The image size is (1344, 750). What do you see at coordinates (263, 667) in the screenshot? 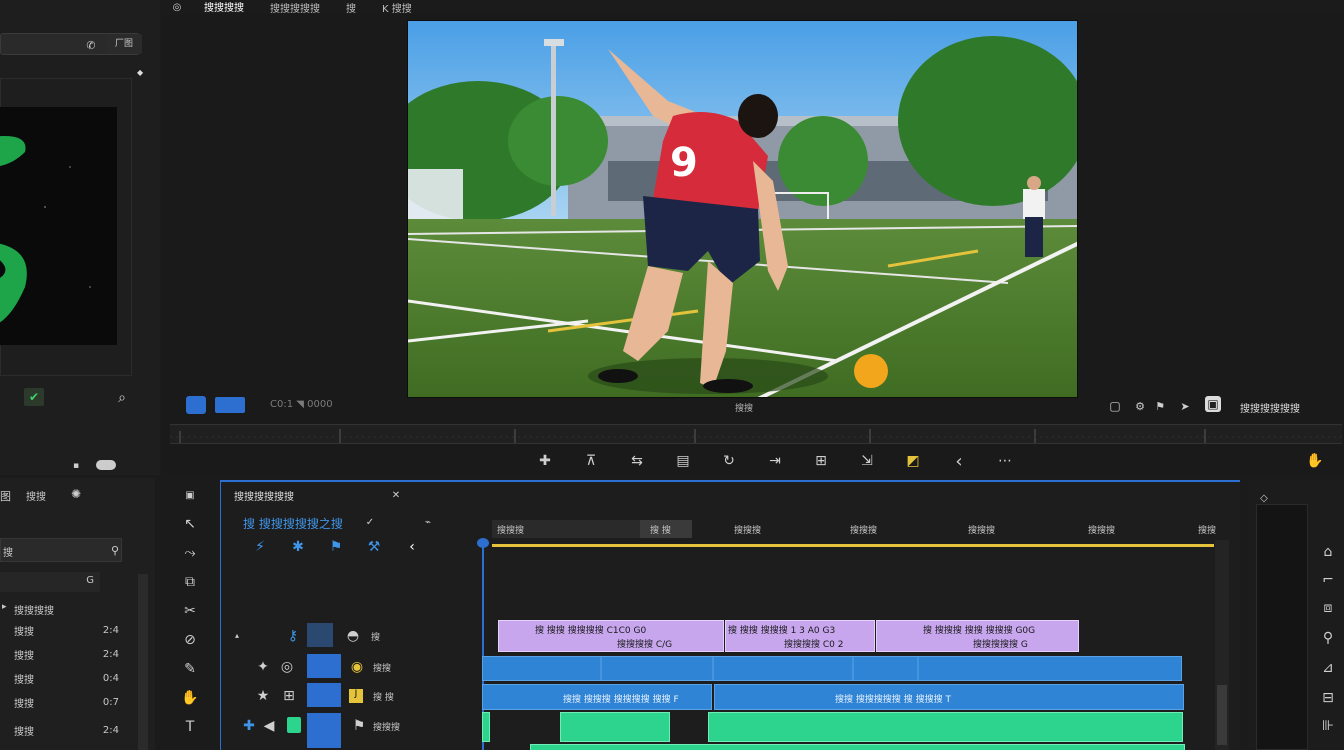
I see `sparkle-icon: ✦` at bounding box center [263, 667].